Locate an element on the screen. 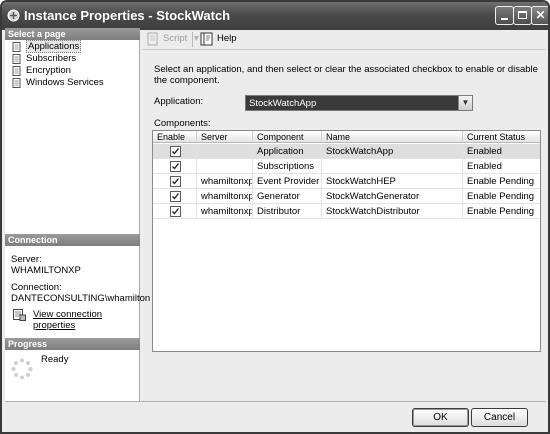 The image size is (550, 434). component-cell: Distributor is located at coordinates (287, 211).